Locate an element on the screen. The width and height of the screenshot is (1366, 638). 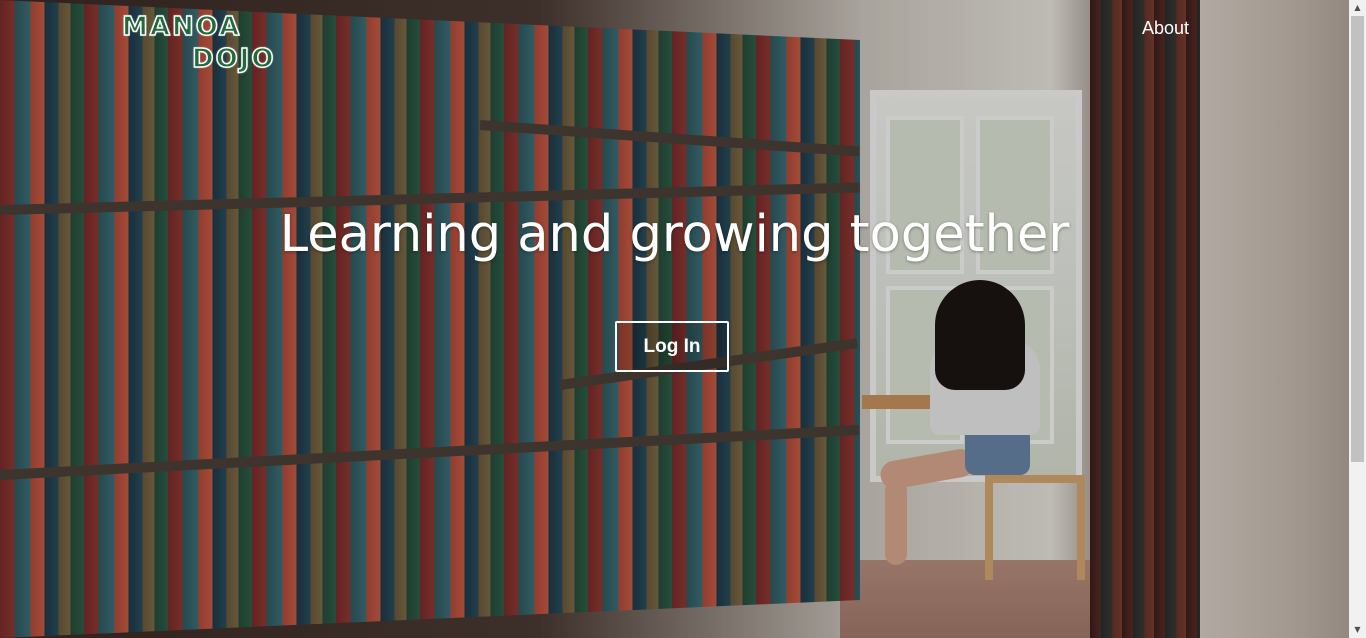
login-button-label: Log In is located at coordinates (672, 346).